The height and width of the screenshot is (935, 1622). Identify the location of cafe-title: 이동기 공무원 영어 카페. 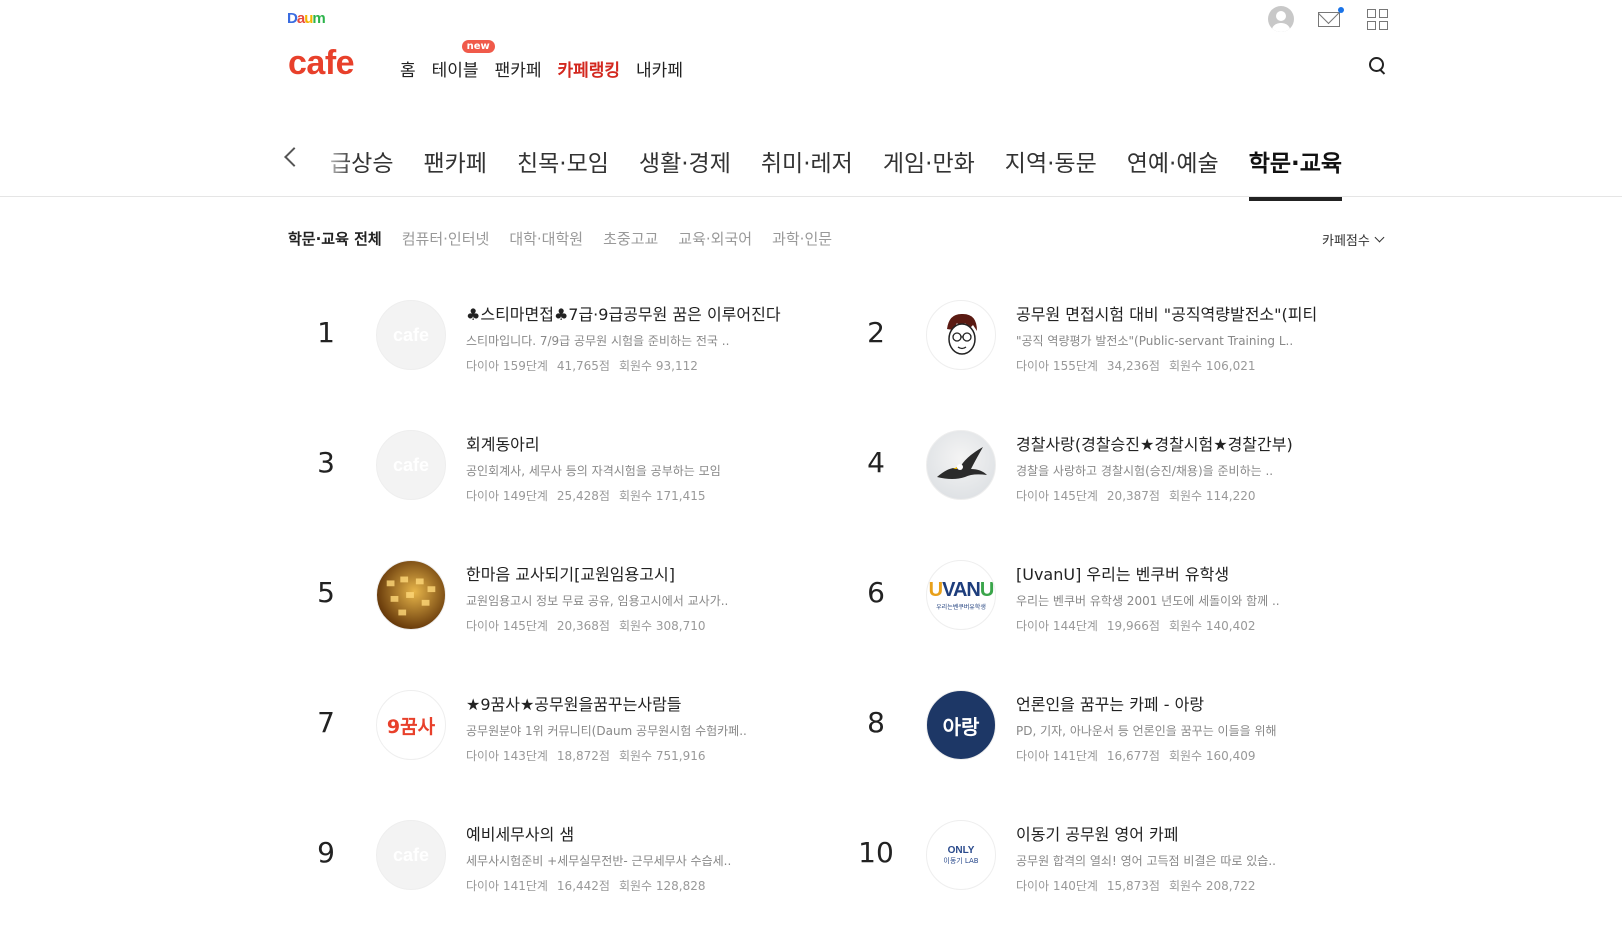
(1181, 833).